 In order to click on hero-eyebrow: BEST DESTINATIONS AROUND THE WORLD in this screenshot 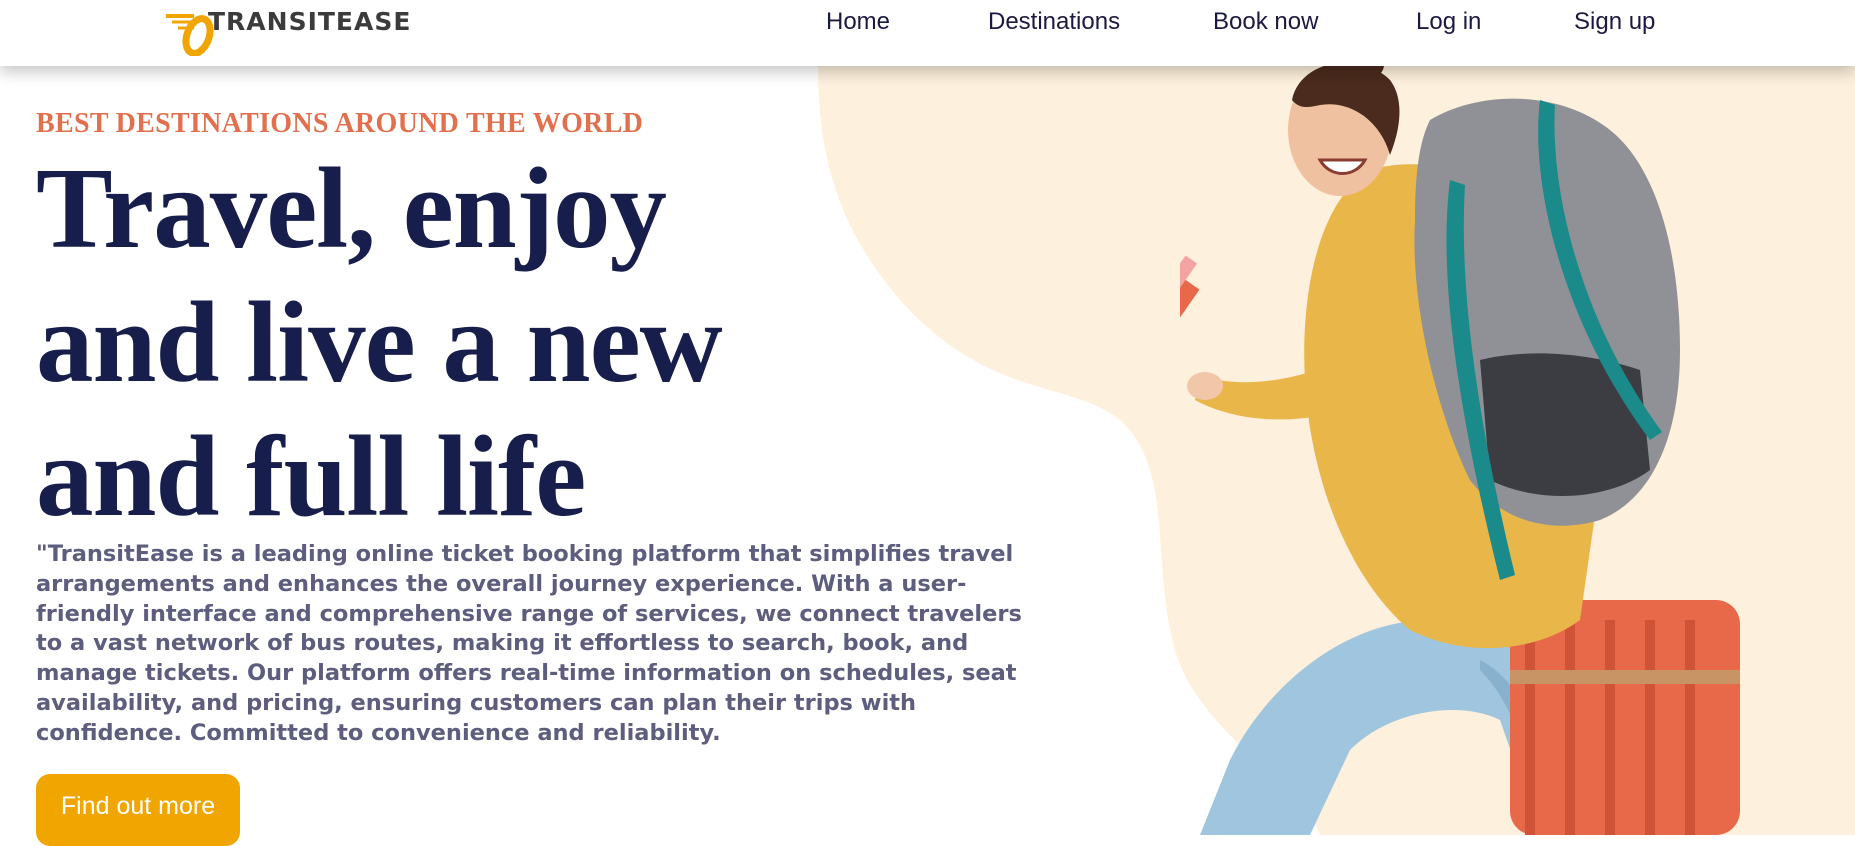, I will do `click(340, 123)`.